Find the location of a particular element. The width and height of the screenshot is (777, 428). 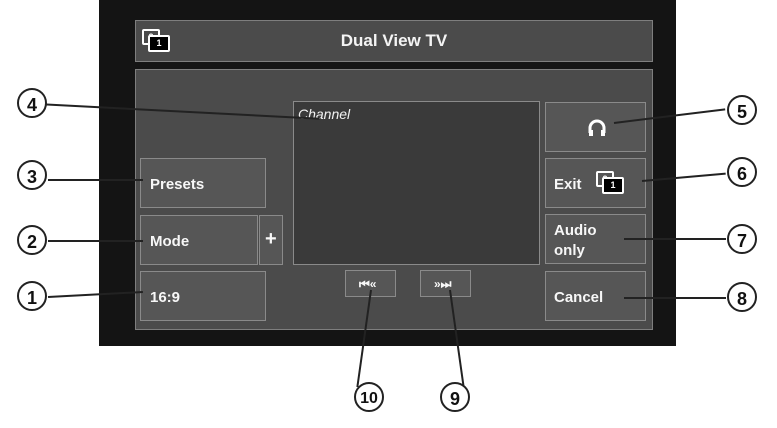

callout-2: 2 is located at coordinates (32, 240).